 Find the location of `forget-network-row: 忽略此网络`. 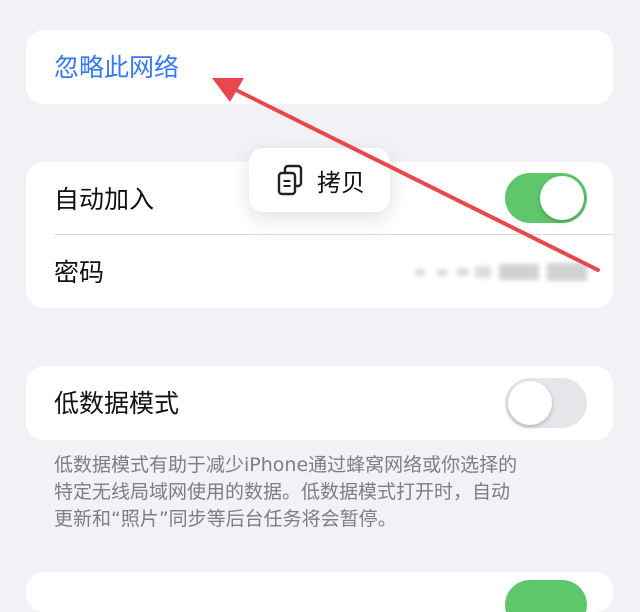

forget-network-row: 忽略此网络 is located at coordinates (319, 66).